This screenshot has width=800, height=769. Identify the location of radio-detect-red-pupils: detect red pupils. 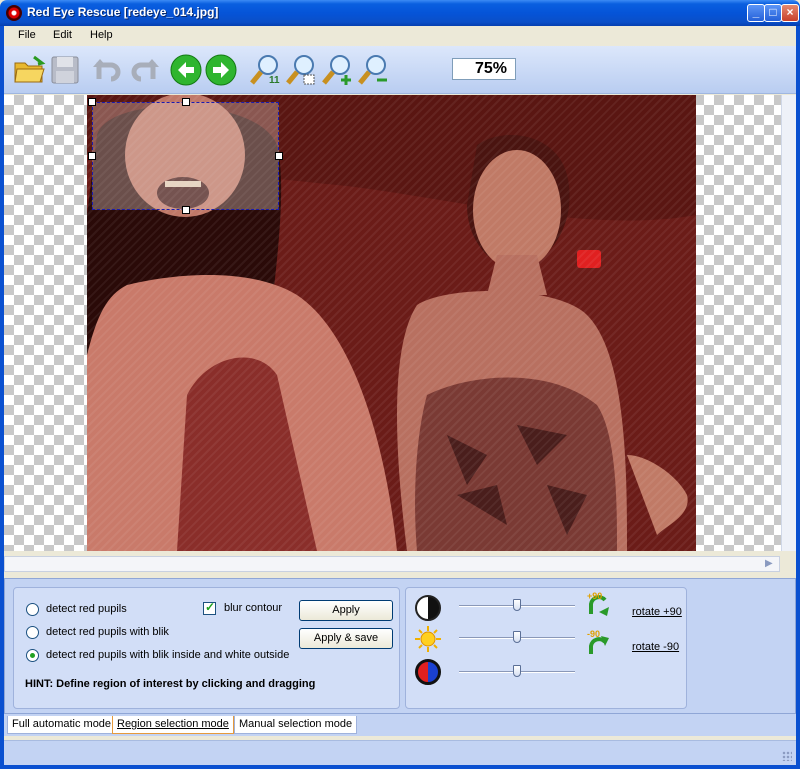
(76, 609).